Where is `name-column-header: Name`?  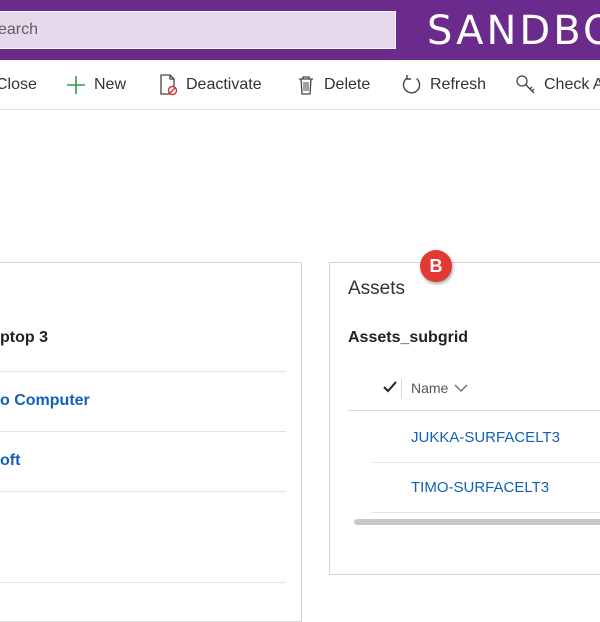
name-column-header: Name is located at coordinates (439, 388).